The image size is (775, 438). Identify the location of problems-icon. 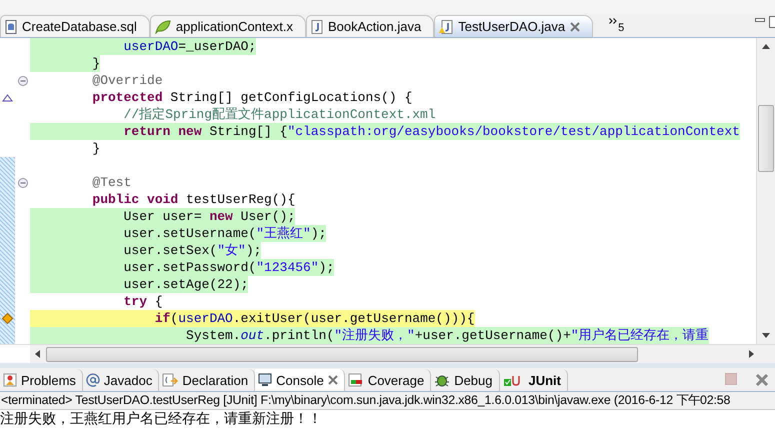
(10, 380).